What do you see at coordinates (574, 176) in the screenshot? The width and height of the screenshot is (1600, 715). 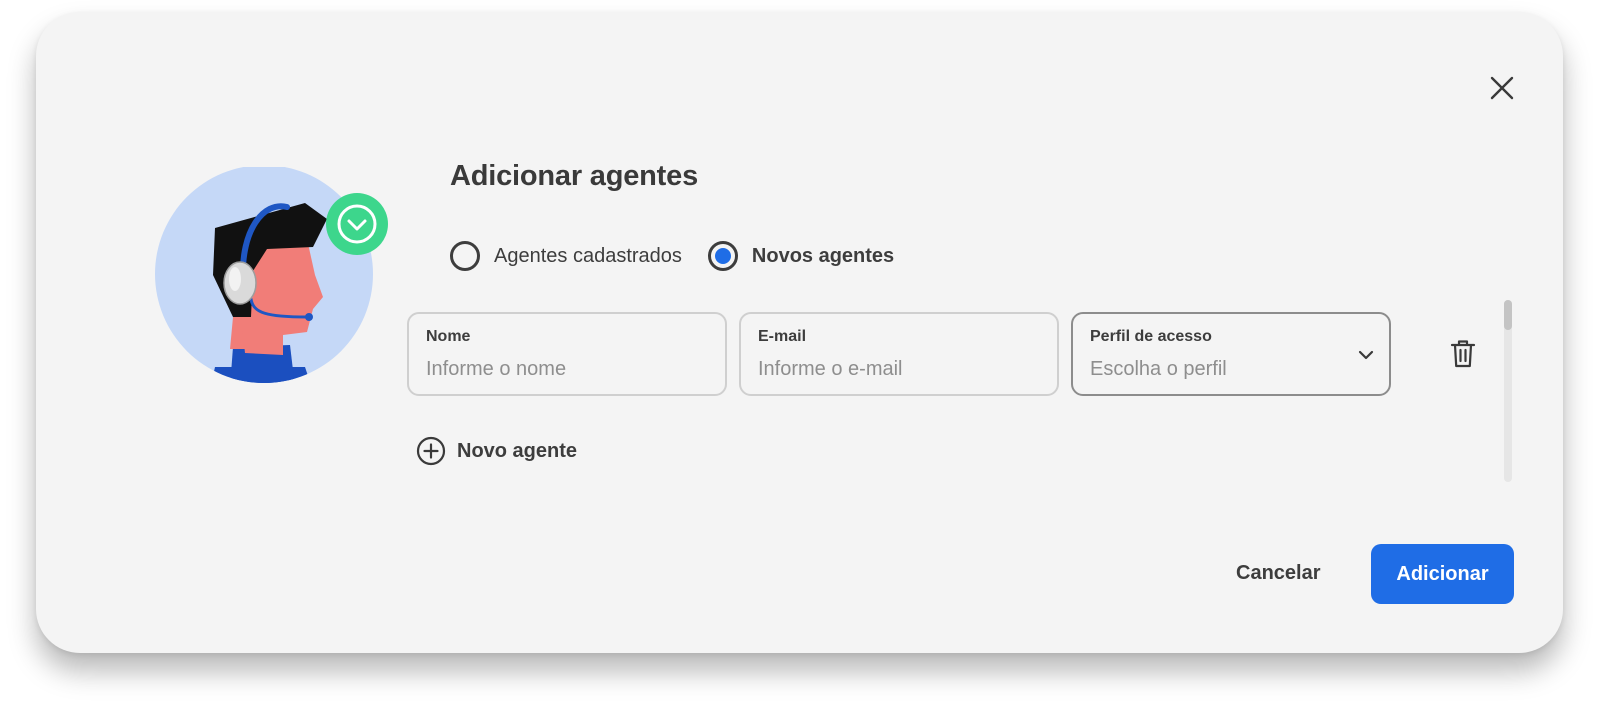 I see `dialog-title: Adicionar agentes` at bounding box center [574, 176].